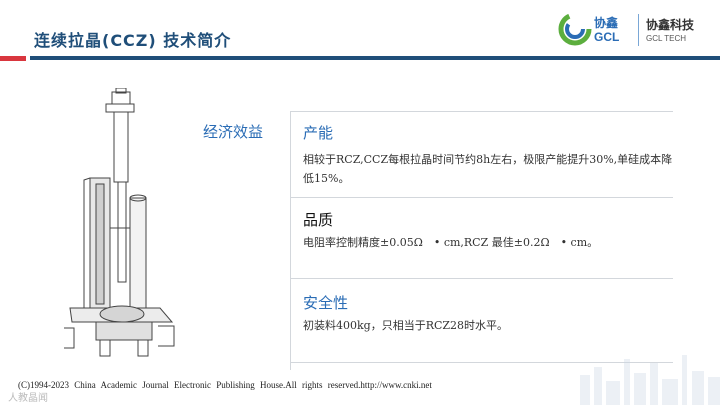 This screenshot has height=405, width=720. I want to click on logo-company-cn: 协鑫科技, so click(670, 25).